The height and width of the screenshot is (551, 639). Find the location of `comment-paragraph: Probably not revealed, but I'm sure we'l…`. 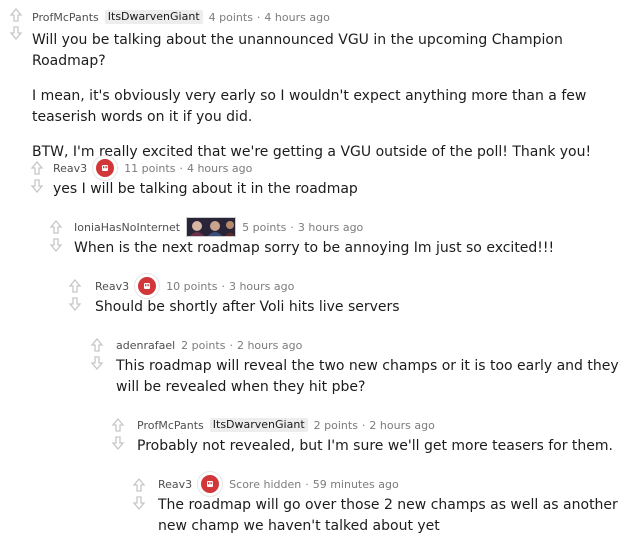

comment-paragraph: Probably not revealed, but I'm sure we'l… is located at coordinates (375, 446).